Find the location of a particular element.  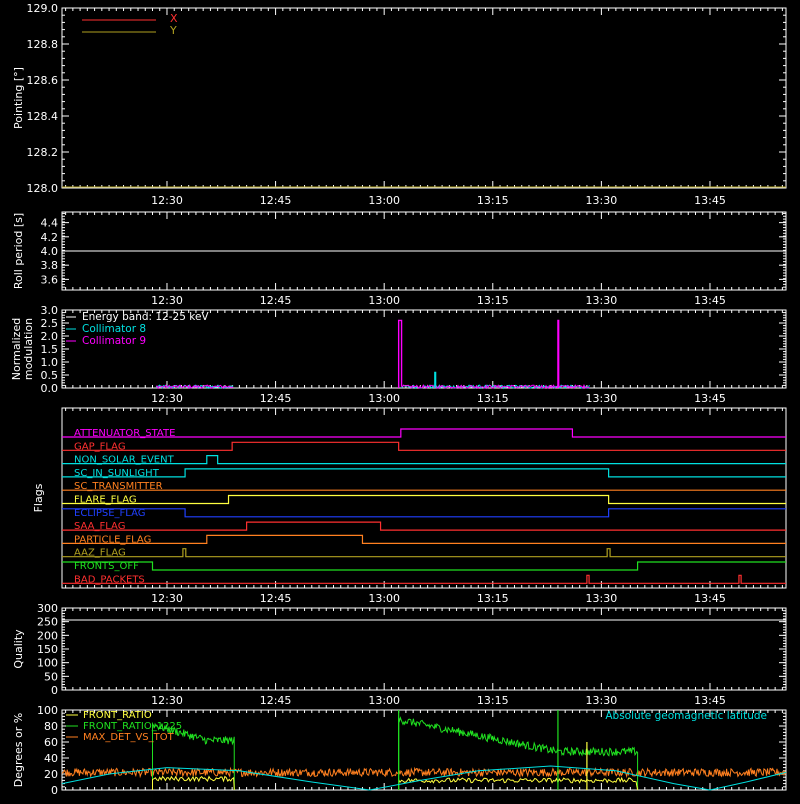

y-axis-label: Flags is located at coordinates (38, 497).